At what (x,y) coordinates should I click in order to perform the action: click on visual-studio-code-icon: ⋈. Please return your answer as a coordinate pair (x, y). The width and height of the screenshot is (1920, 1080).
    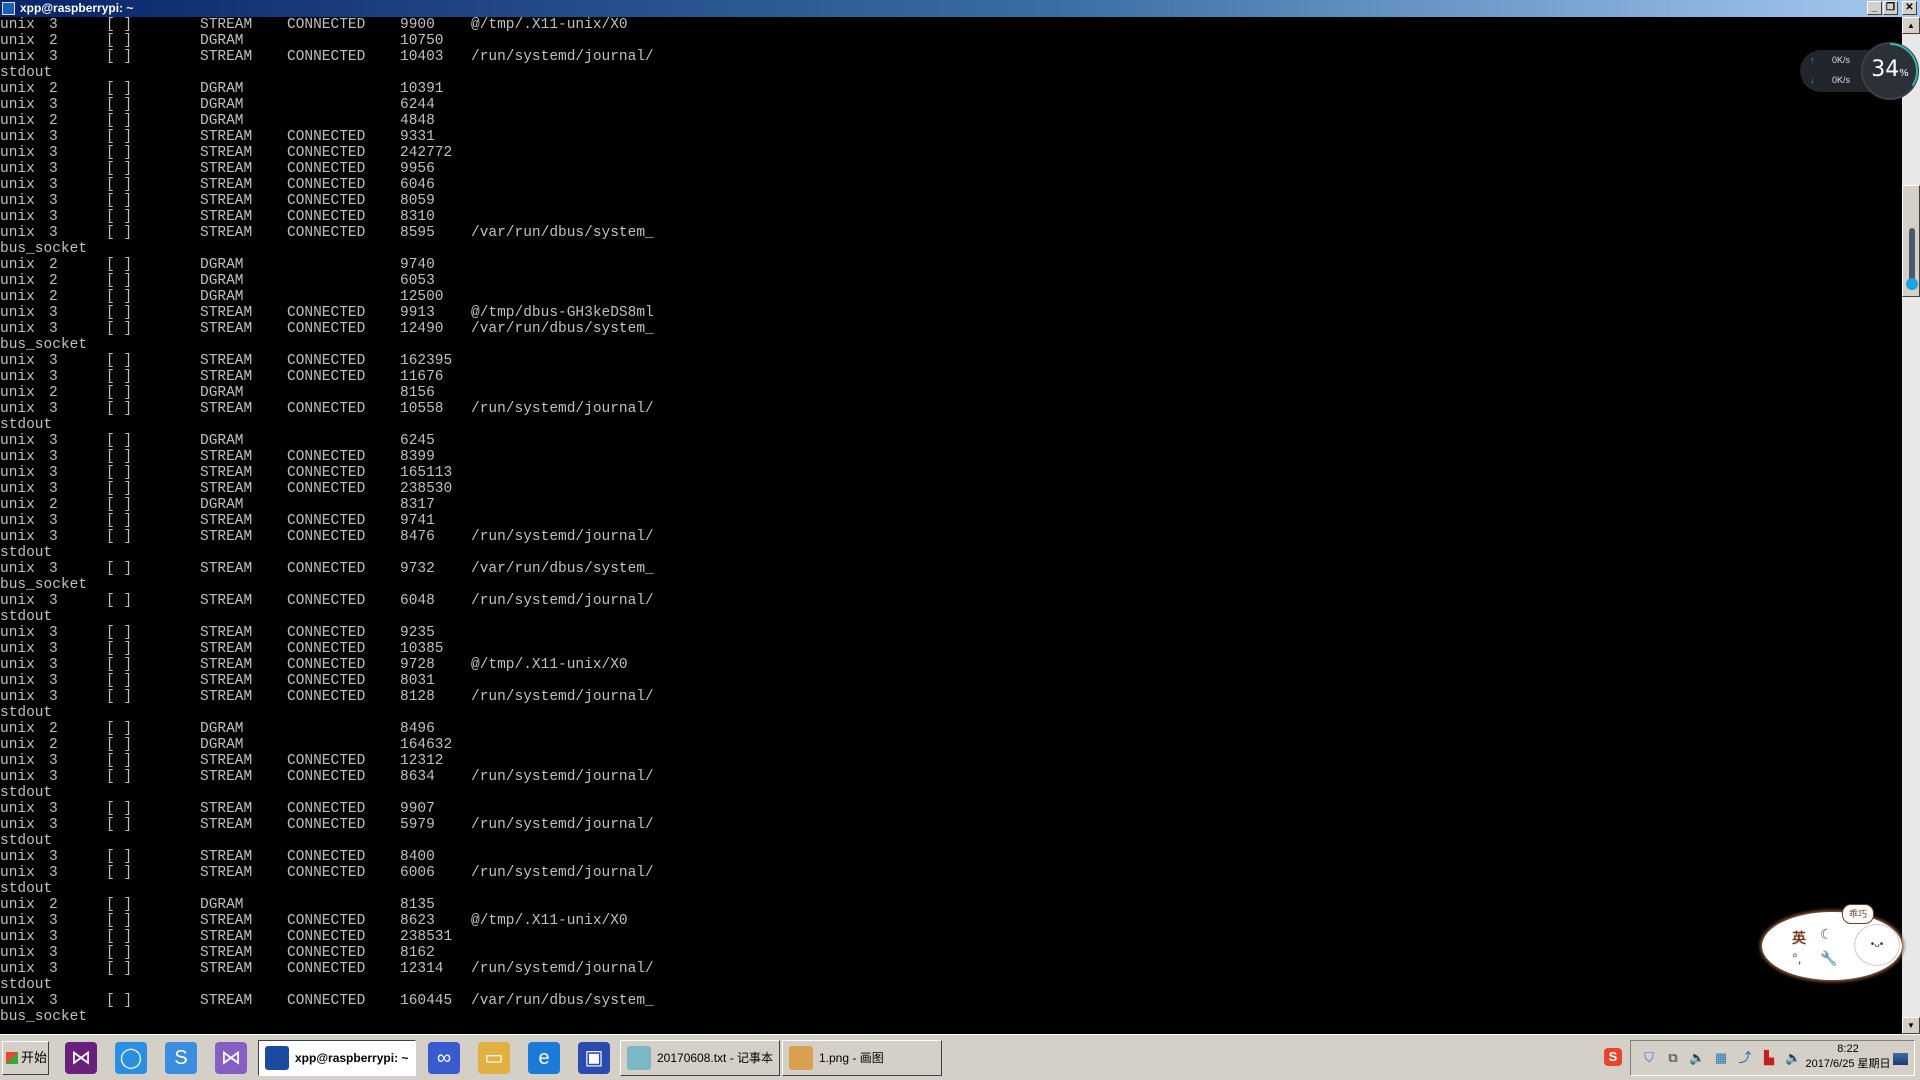
    Looking at the image, I should click on (81, 1058).